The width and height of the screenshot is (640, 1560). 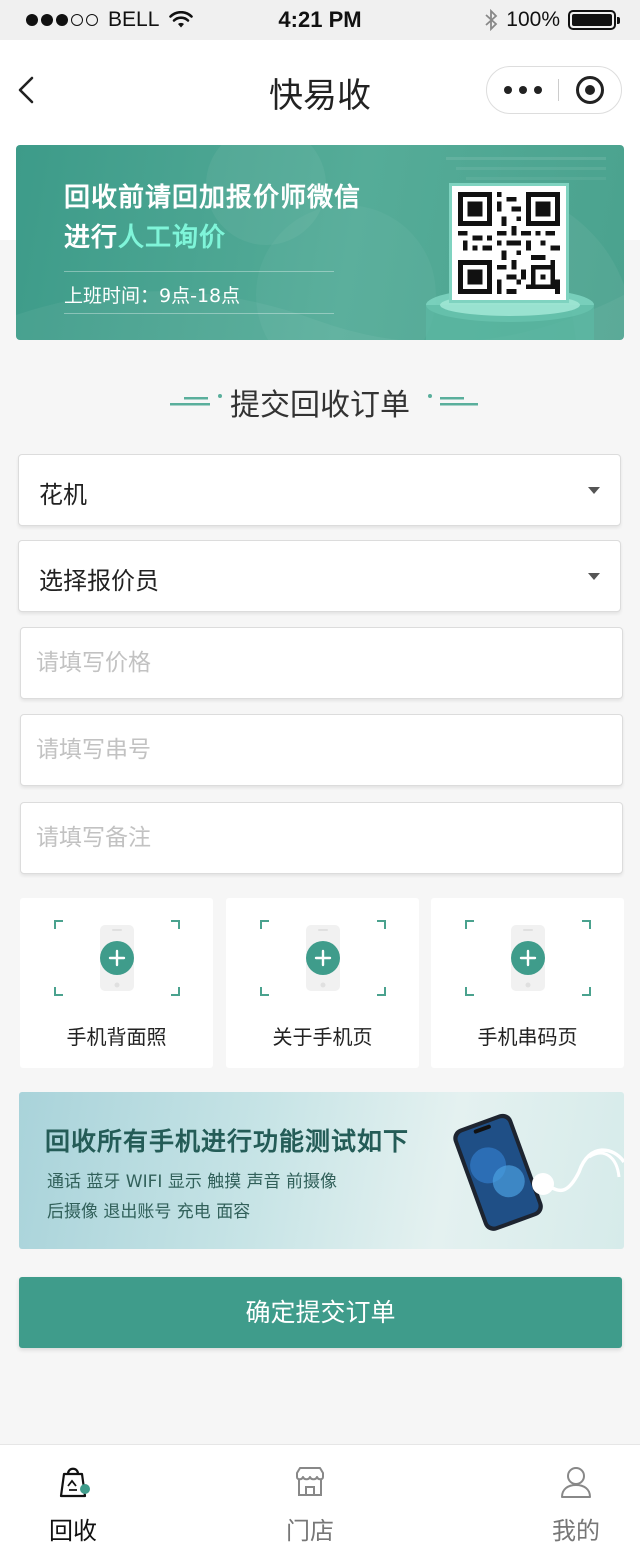 I want to click on banner-highlight: 人工询价, so click(x=172, y=238).